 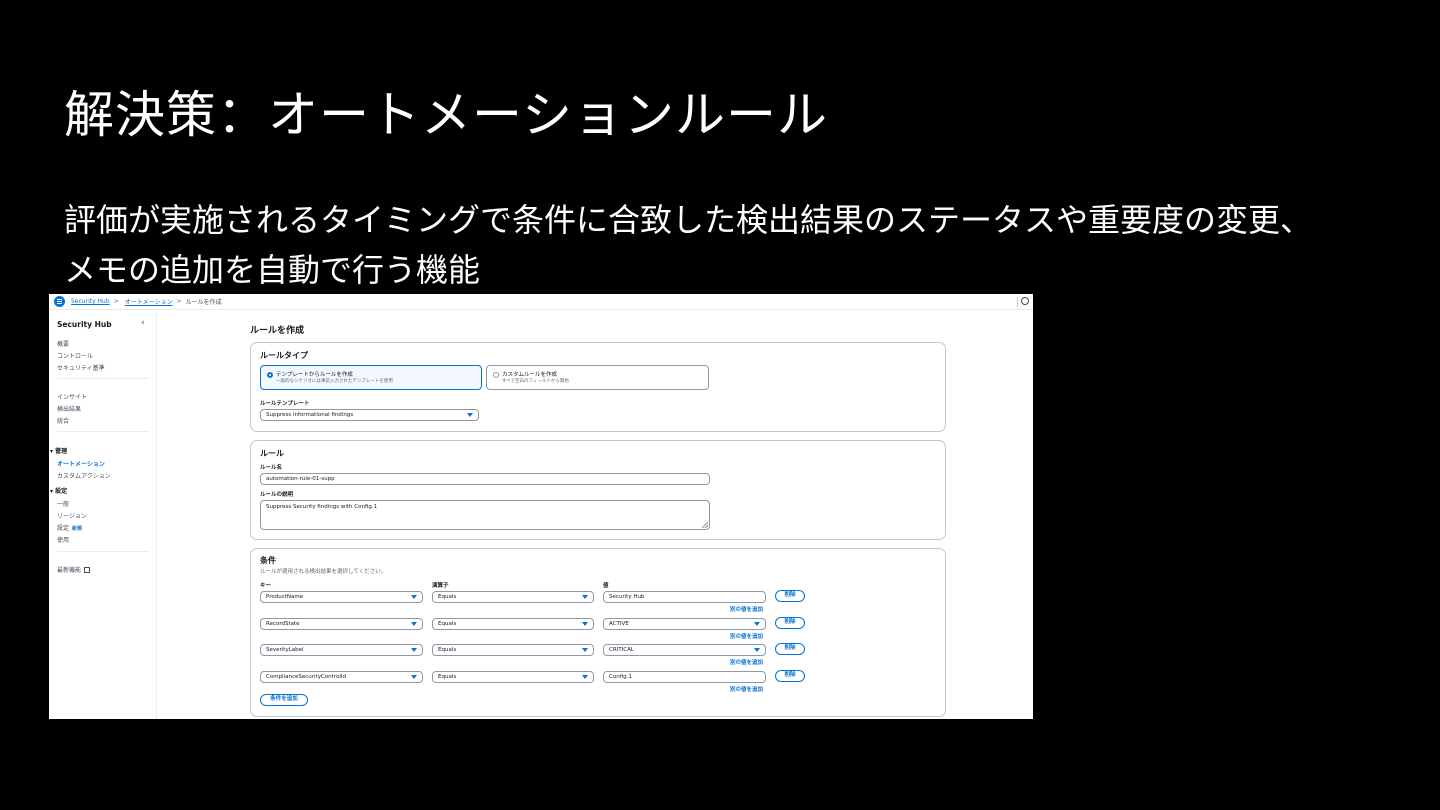 I want to click on settings-icon, so click(x=1025, y=301).